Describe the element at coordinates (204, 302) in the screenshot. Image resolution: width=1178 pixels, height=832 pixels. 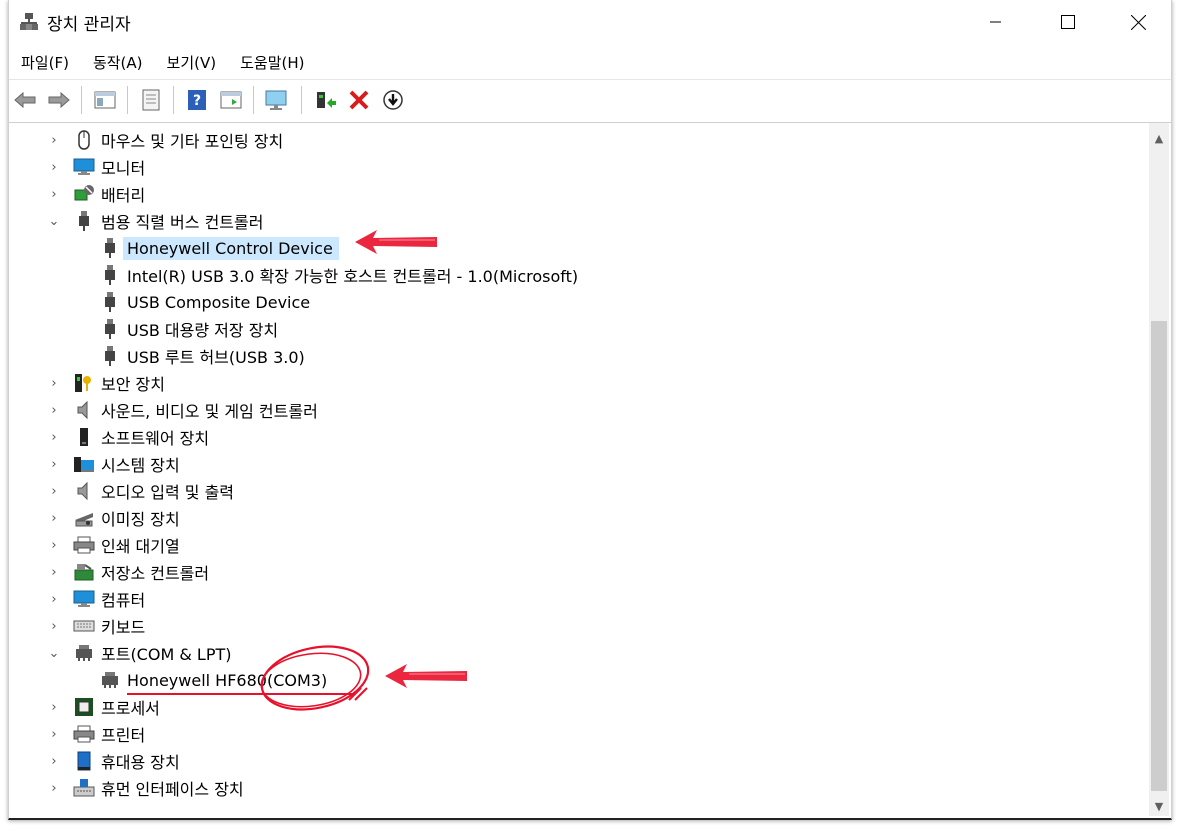
I see `tree-node-usb-composite-device: USB Composite Device` at that location.